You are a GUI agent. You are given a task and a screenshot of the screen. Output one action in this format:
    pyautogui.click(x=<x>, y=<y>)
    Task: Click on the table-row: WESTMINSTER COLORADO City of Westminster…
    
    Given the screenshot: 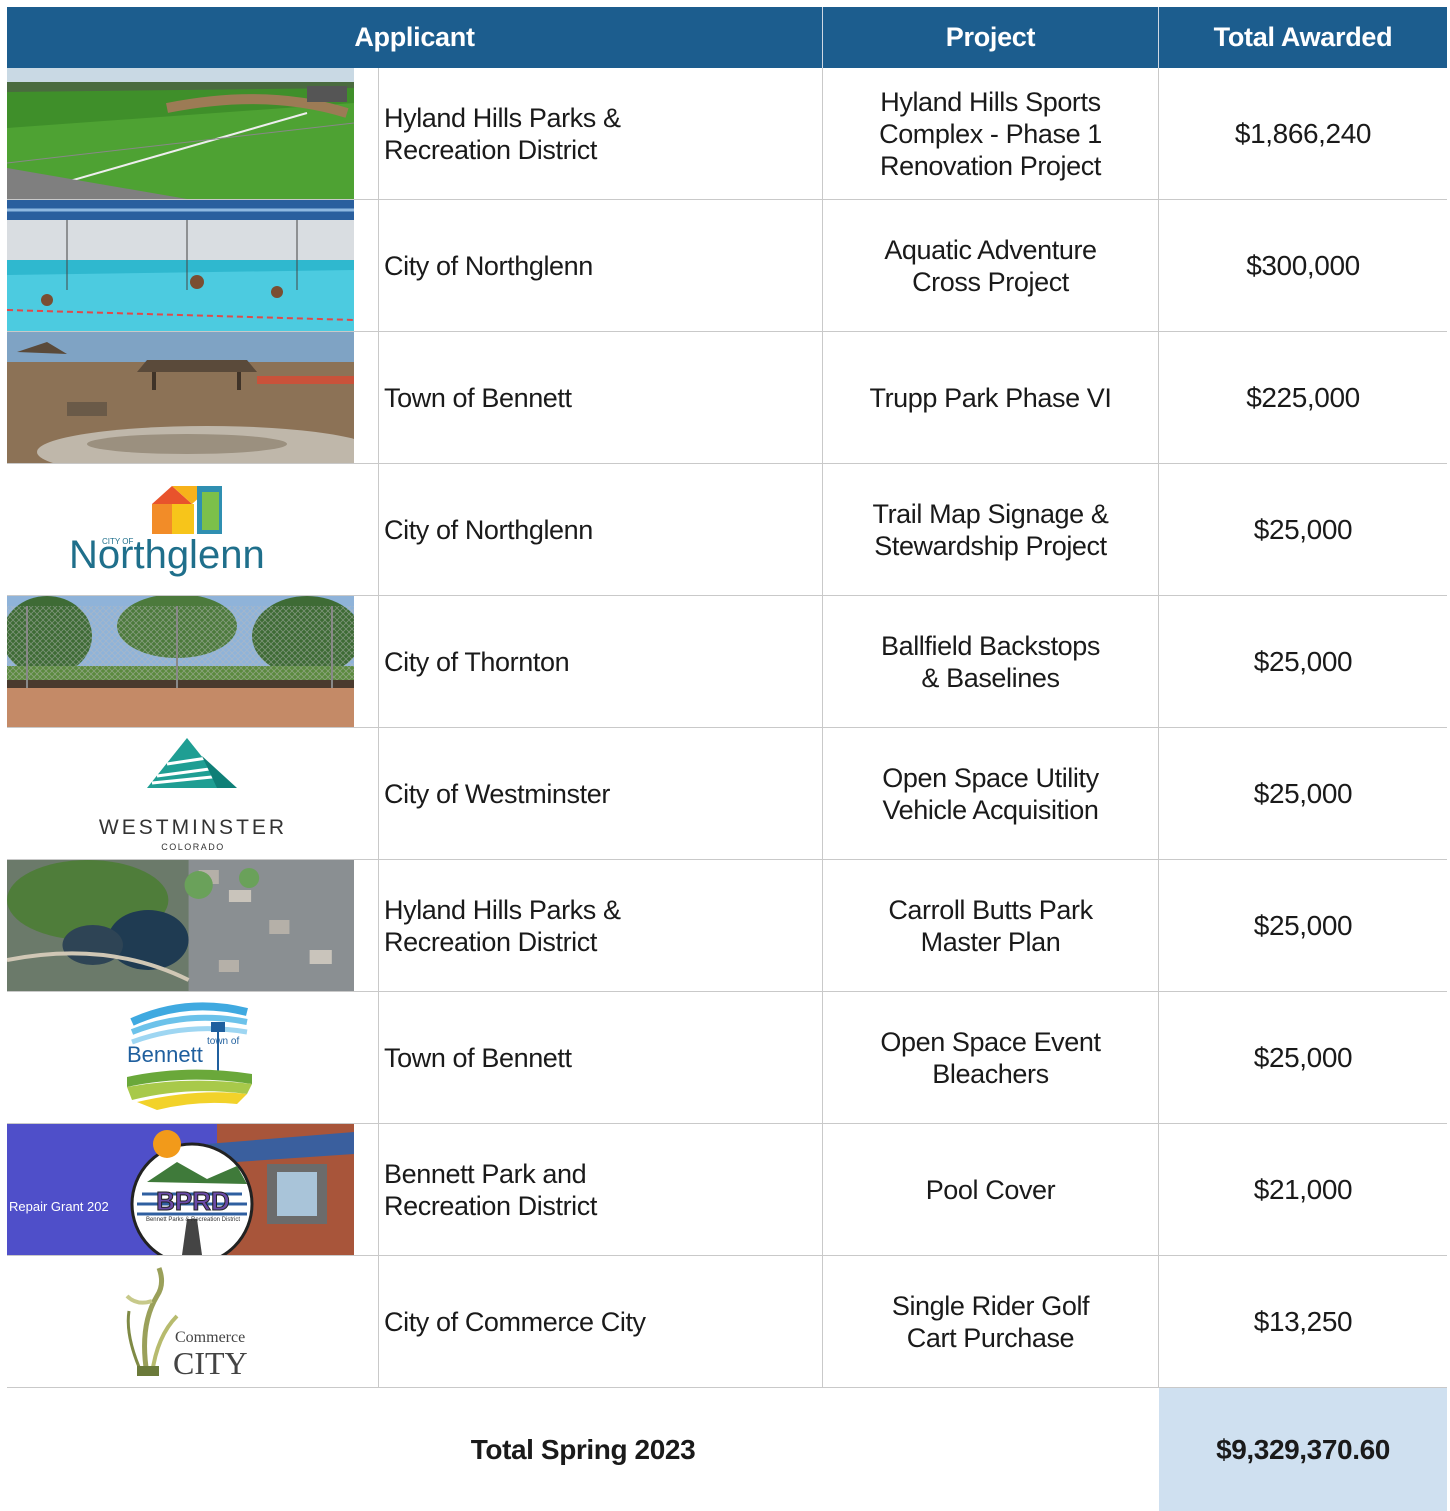 What is the action you would take?
    pyautogui.click(x=727, y=794)
    